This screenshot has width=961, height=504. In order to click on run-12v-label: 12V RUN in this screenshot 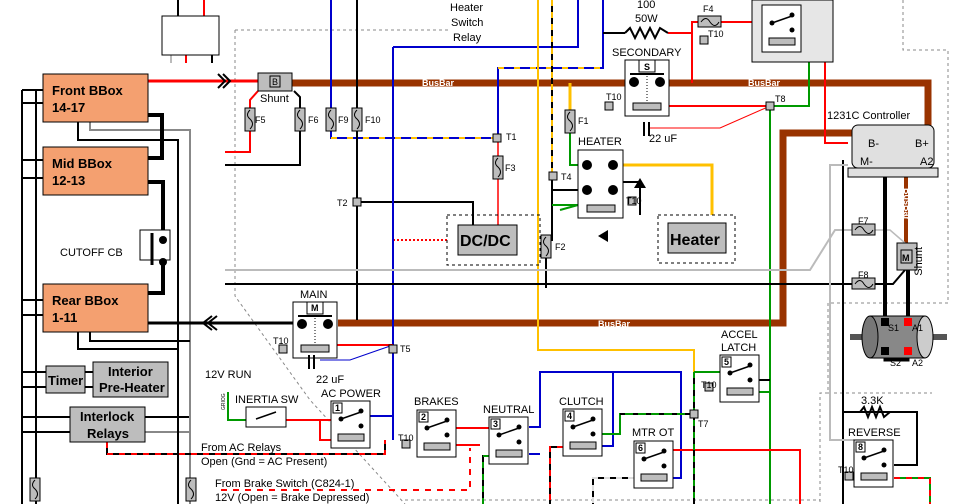, I will do `click(228, 375)`.